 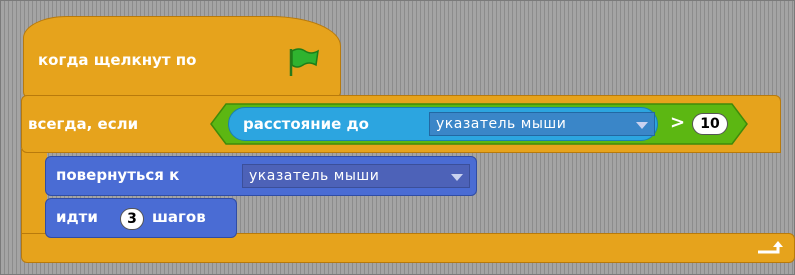 What do you see at coordinates (304, 62) in the screenshot?
I see `green-flag-icon` at bounding box center [304, 62].